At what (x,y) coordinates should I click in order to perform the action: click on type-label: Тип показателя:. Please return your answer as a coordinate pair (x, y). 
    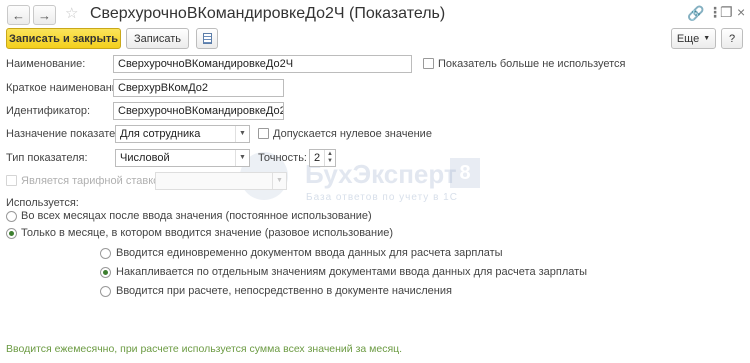
    Looking at the image, I should click on (47, 158).